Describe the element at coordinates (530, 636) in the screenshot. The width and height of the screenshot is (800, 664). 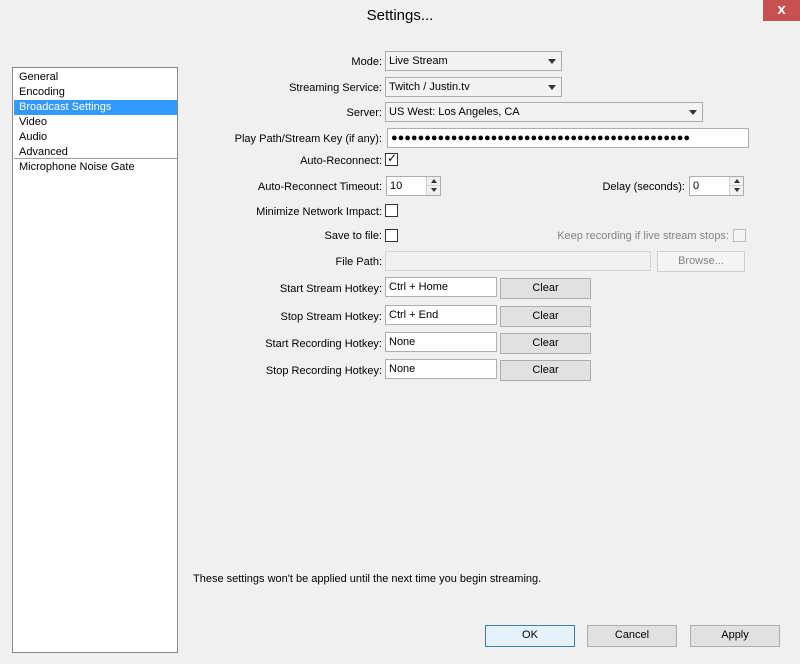
I see `ok-button: OK` at that location.